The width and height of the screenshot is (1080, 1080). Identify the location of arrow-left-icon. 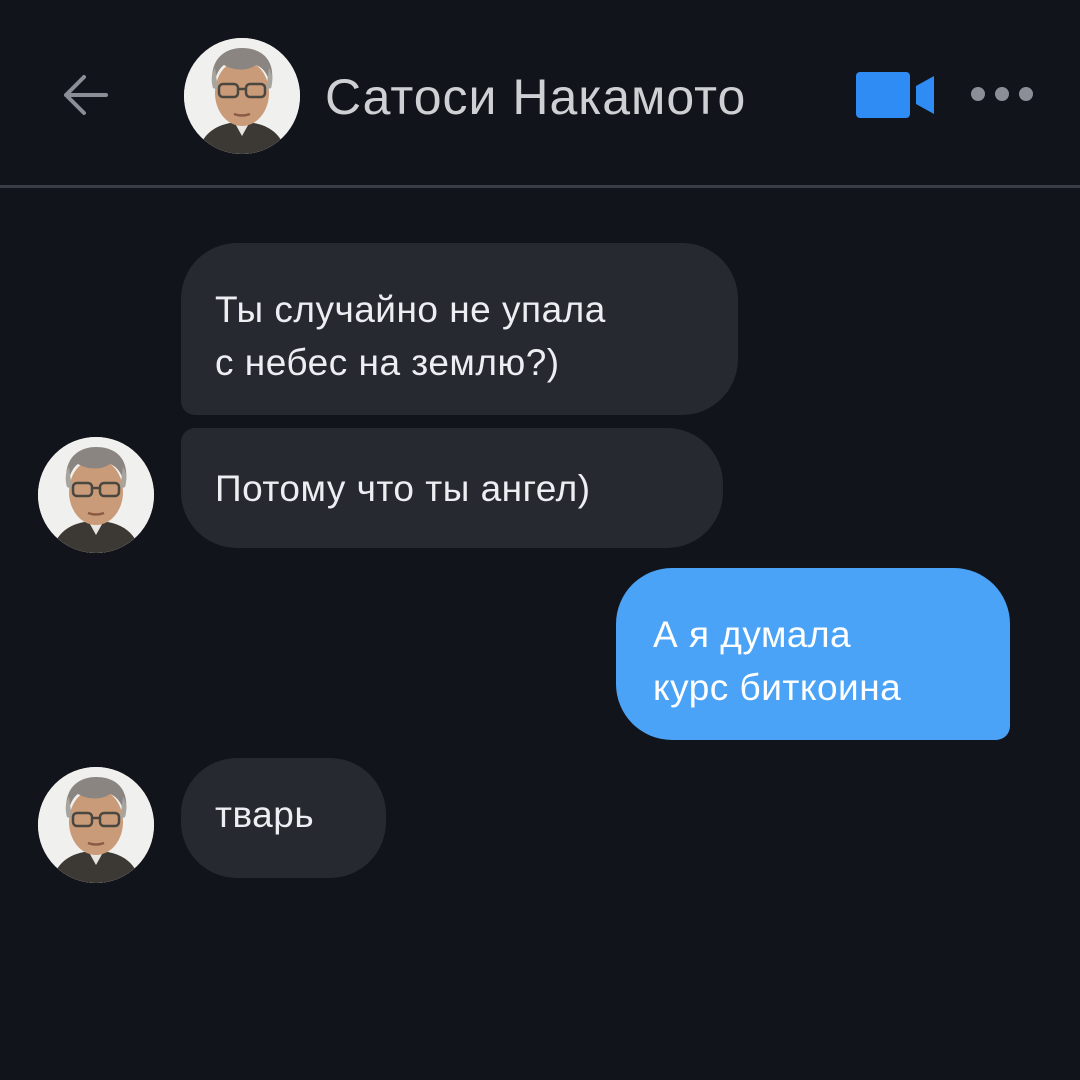
(86, 95).